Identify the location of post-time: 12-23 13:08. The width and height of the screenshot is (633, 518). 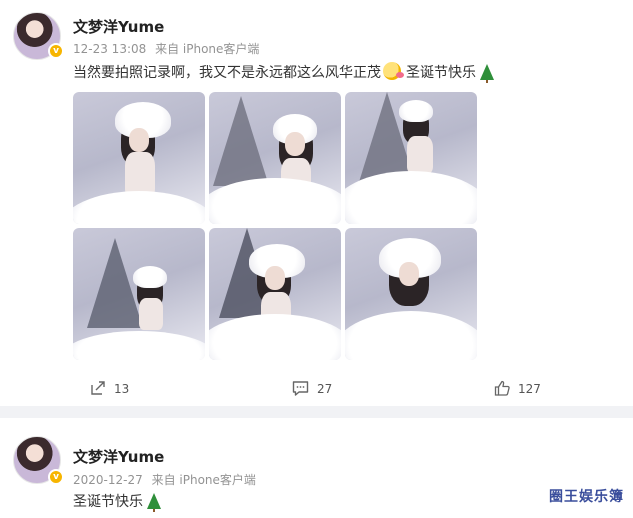
(109, 49).